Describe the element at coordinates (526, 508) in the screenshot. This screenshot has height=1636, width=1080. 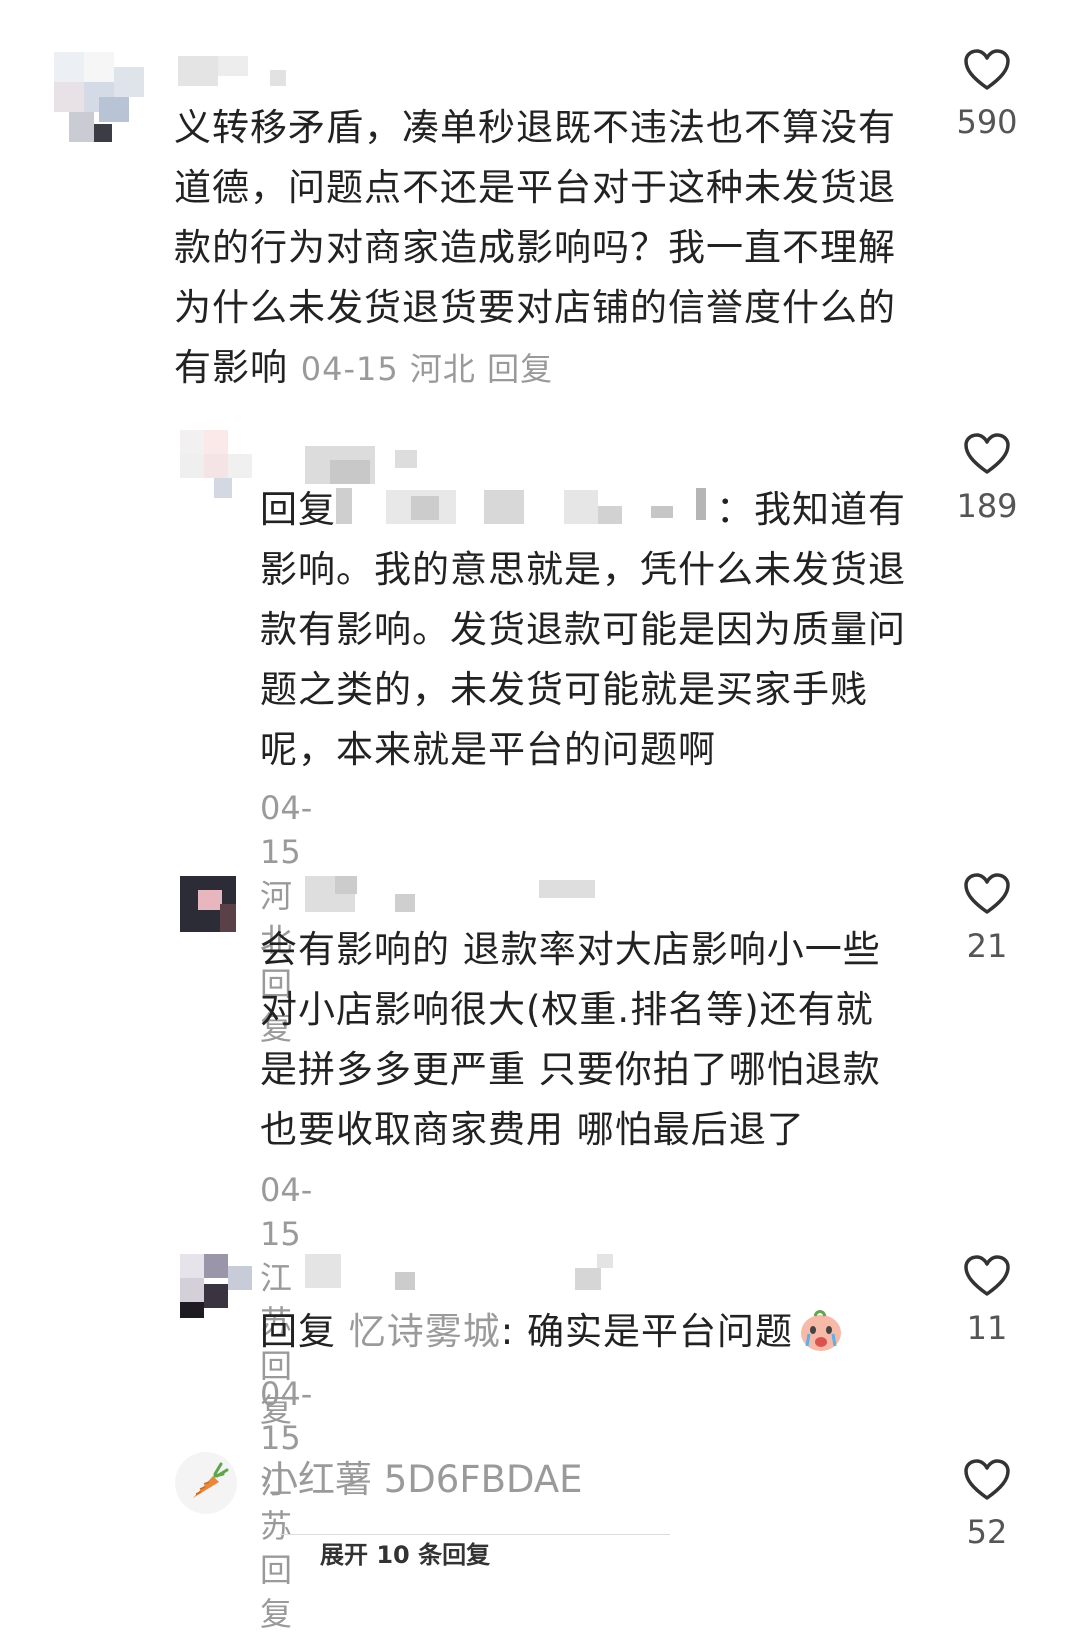
I see `reply-target-pixelated` at that location.